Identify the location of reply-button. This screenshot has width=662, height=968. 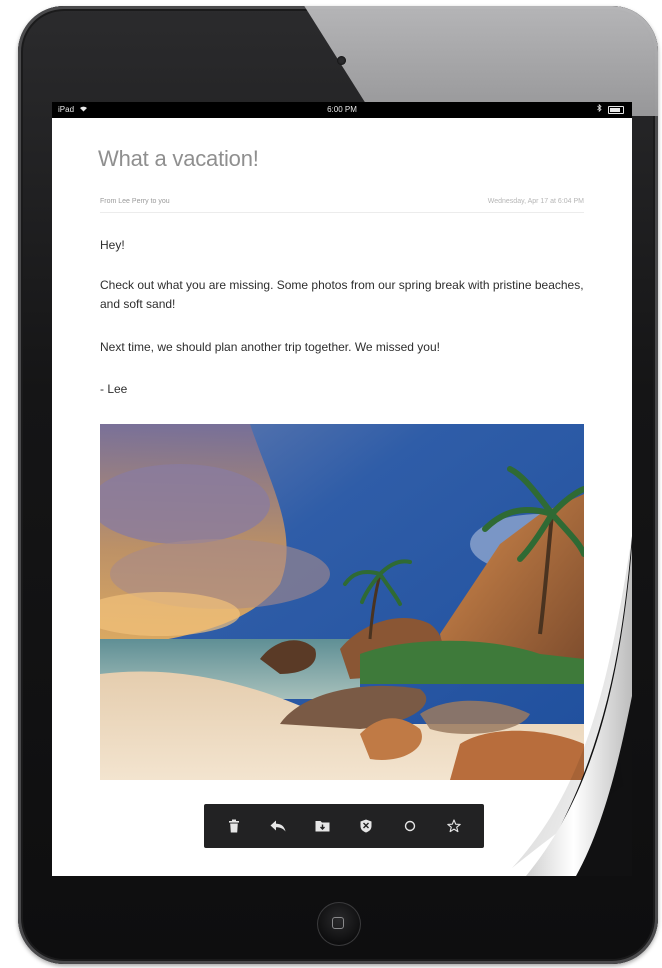
(278, 826).